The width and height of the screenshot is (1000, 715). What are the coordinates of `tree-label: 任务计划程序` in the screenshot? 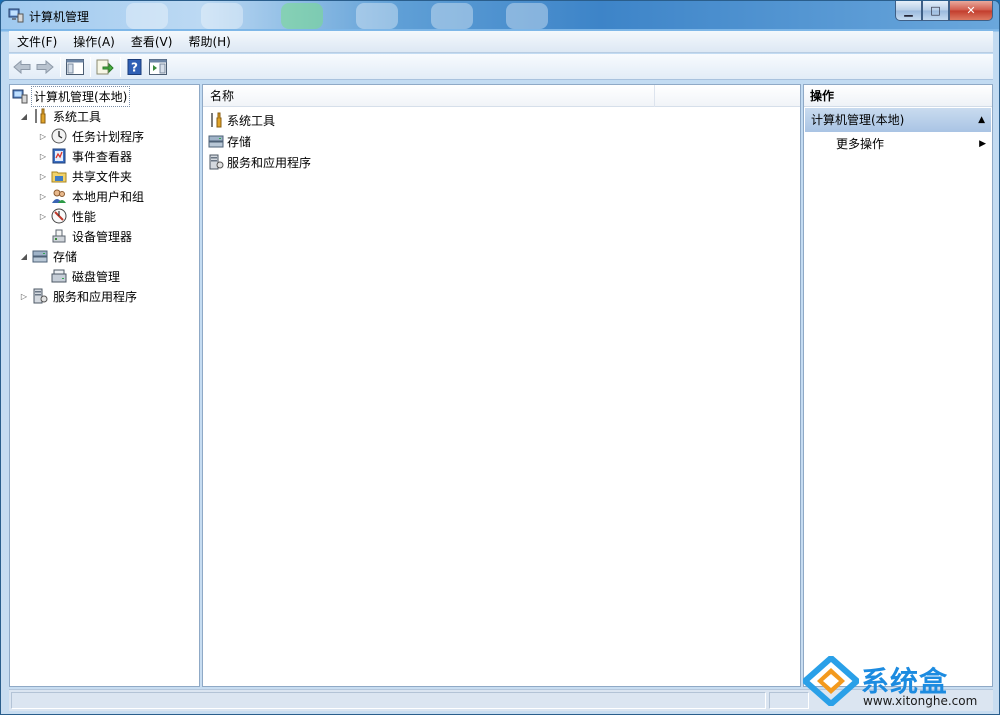 It's located at (108, 136).